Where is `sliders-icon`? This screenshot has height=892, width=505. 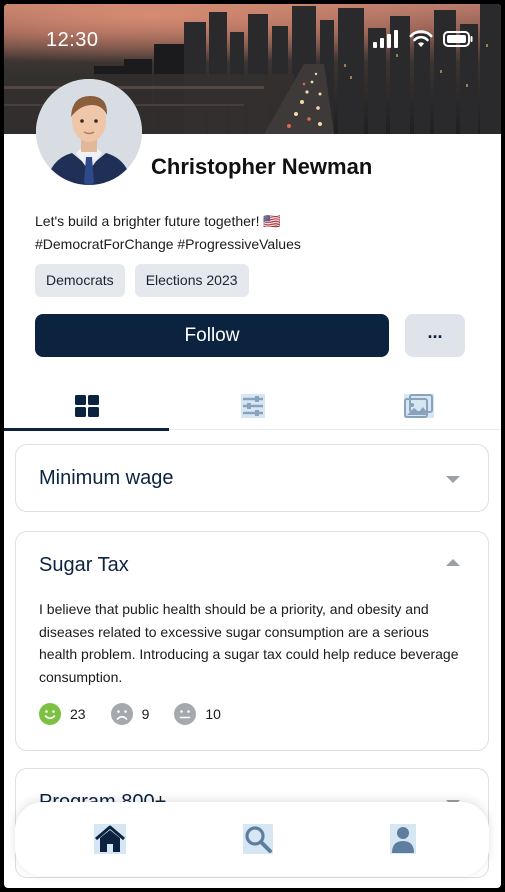 sliders-icon is located at coordinates (252, 406).